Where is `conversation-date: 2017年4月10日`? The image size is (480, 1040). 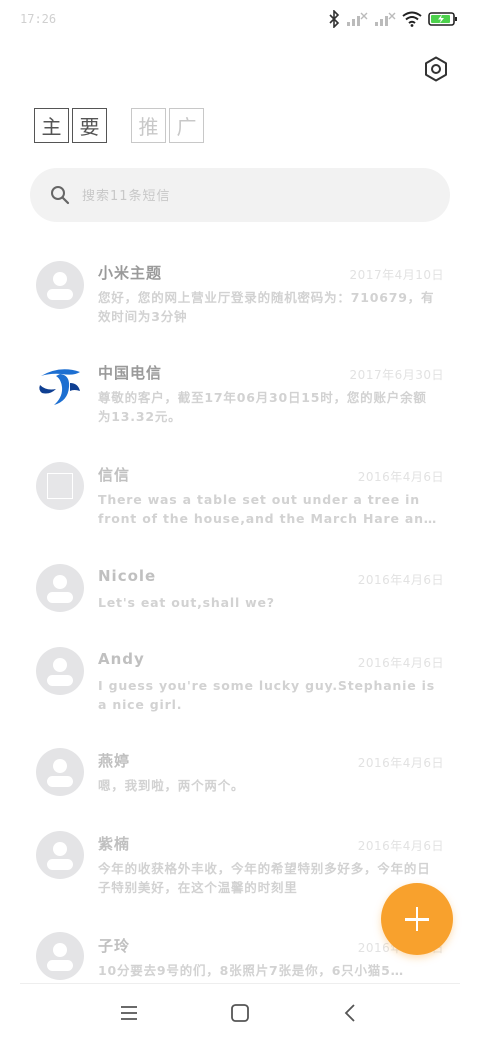 conversation-date: 2017年4月10日 is located at coordinates (396, 275).